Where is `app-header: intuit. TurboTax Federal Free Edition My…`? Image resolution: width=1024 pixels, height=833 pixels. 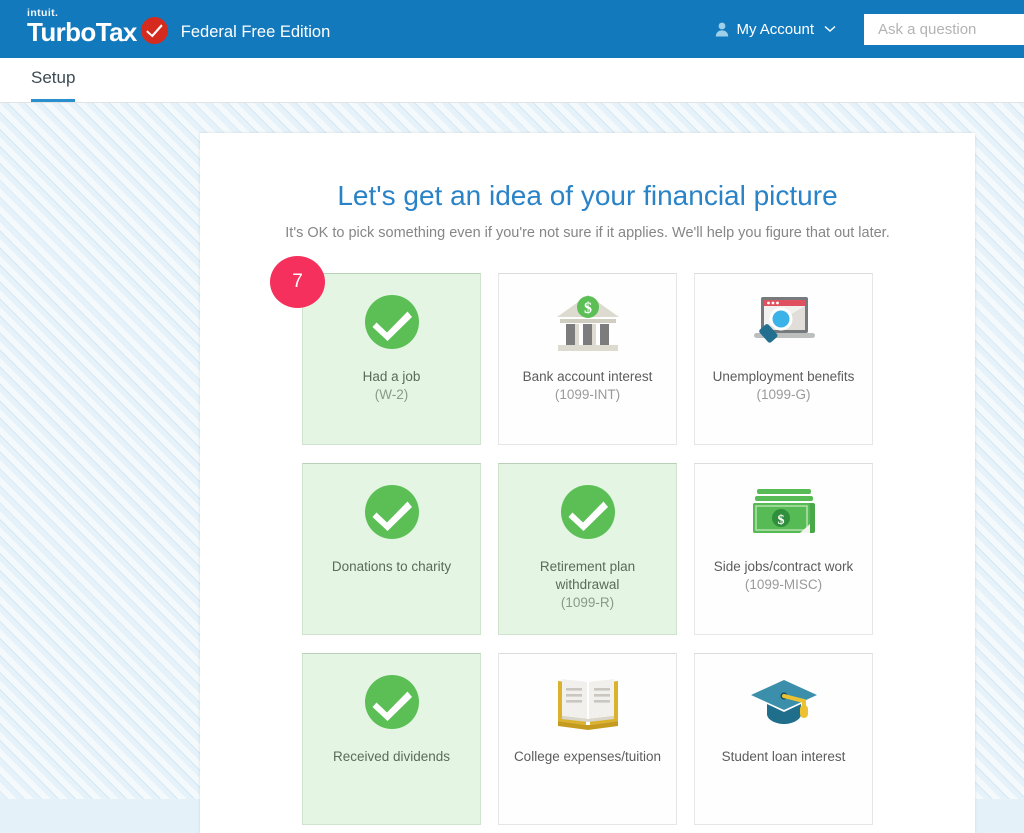
app-header: intuit. TurboTax Federal Free Edition My… is located at coordinates (512, 29).